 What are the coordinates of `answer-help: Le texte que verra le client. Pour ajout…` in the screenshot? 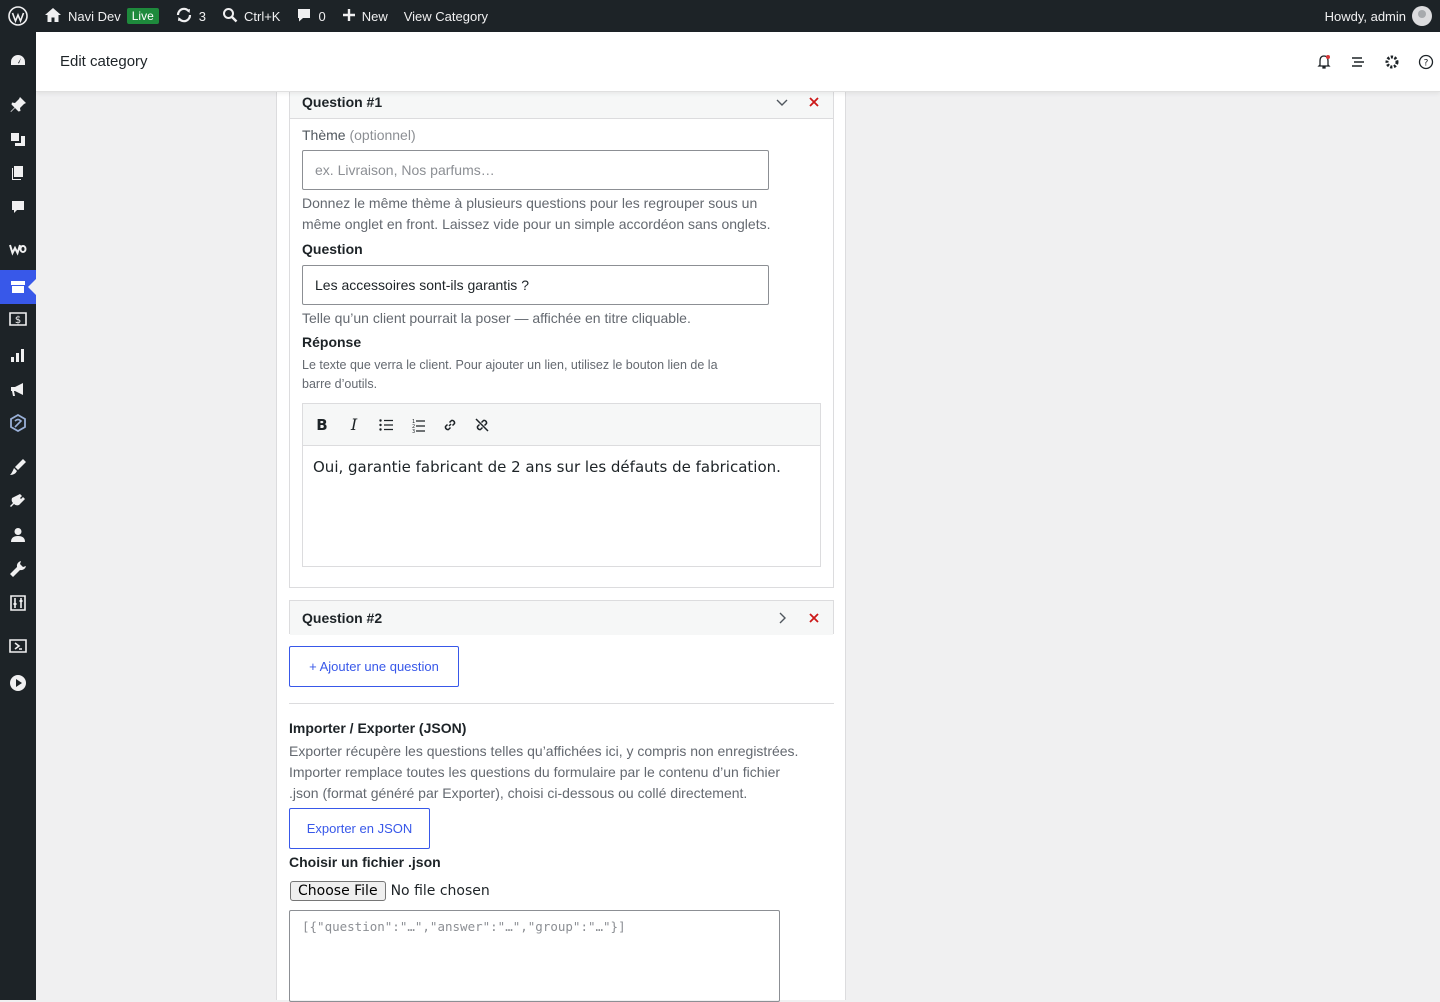 It's located at (532, 375).